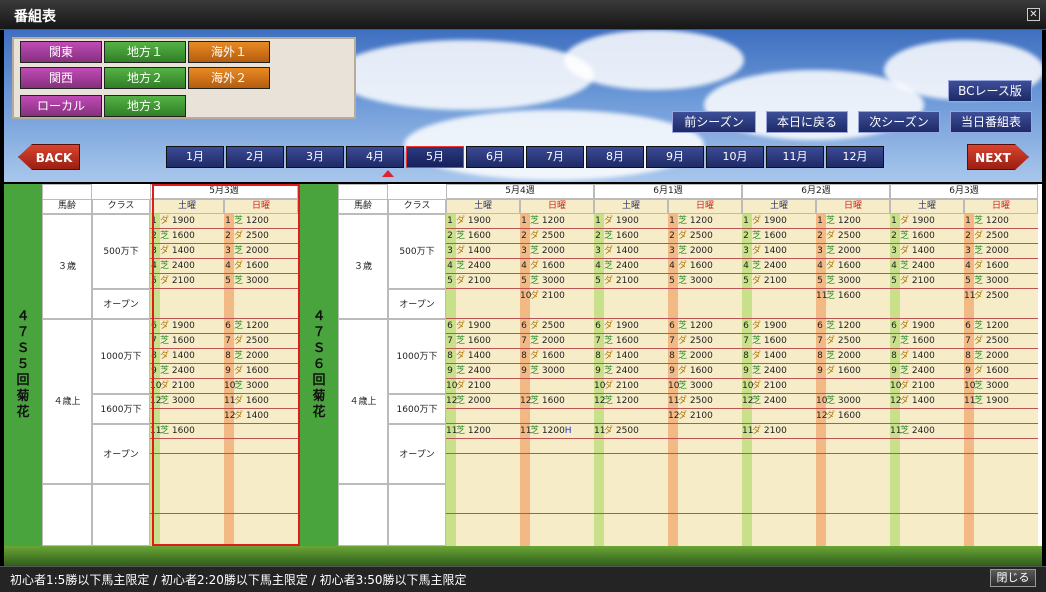  Describe the element at coordinates (145, 106) in the screenshot. I see `category-green-7: 地方３` at that location.